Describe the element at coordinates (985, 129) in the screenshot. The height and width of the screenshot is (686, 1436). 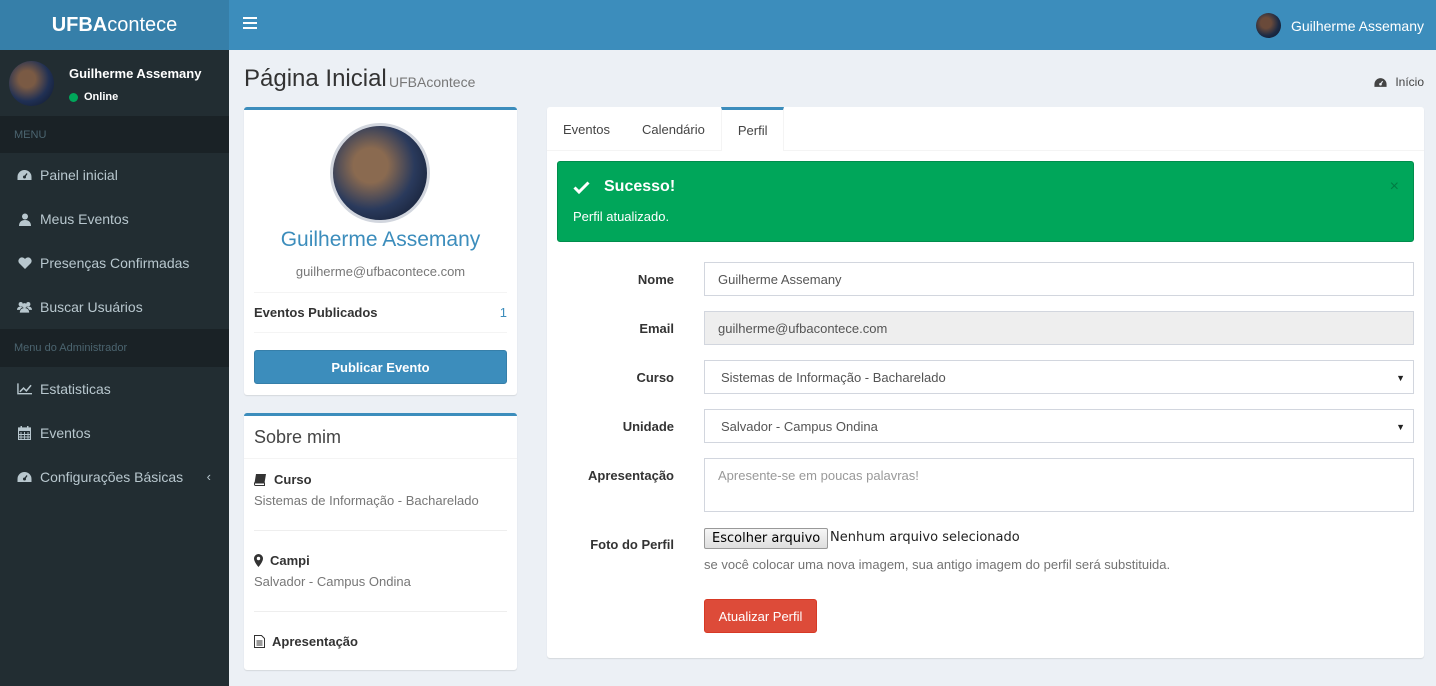
I see `tab-bar: Eventos Calendário Perfil` at that location.